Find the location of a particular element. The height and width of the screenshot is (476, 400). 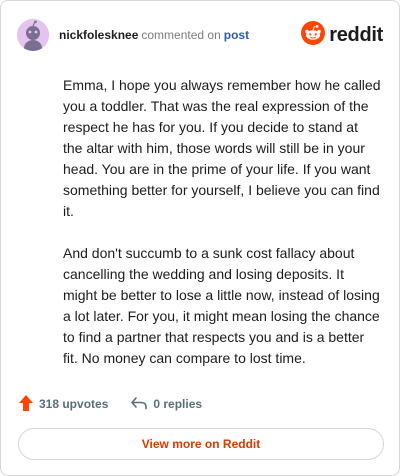

comment-meta: nickfolesknee commented on post is located at coordinates (154, 35).